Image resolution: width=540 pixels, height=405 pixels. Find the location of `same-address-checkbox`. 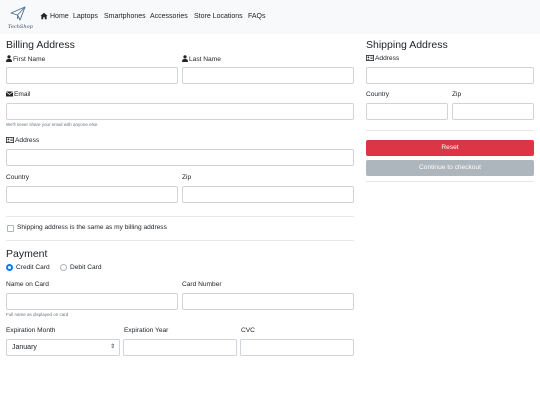

same-address-checkbox is located at coordinates (10, 228).